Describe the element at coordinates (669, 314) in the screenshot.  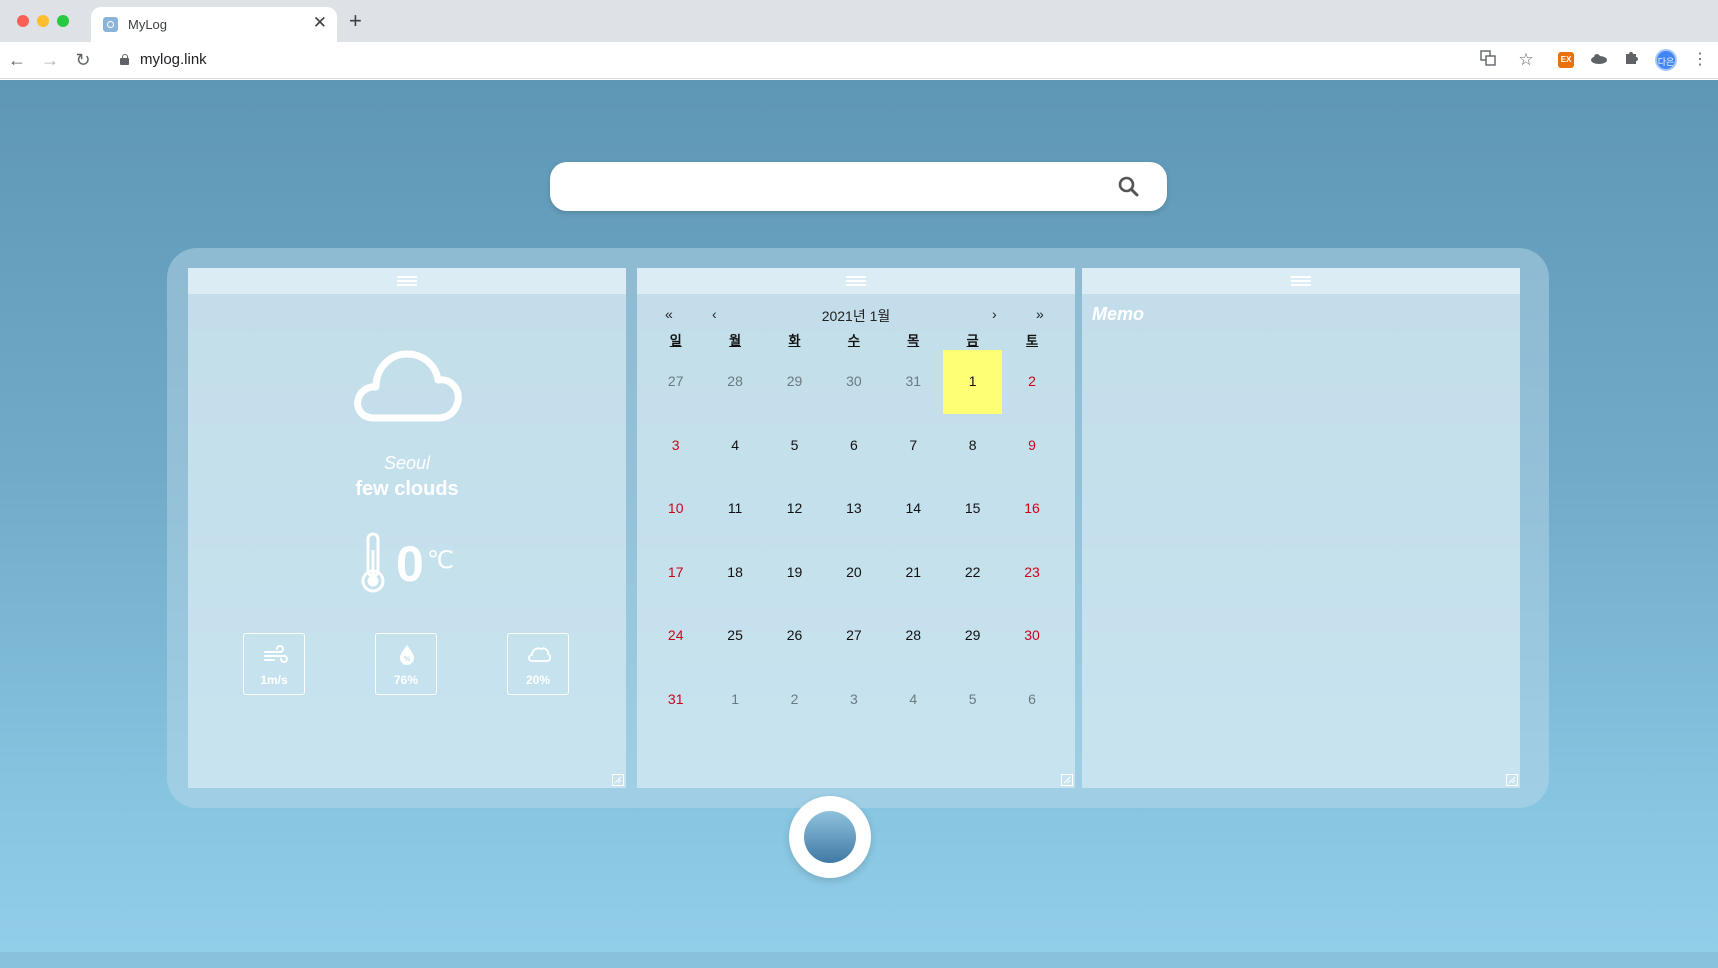
I see `prev-year-button: «` at that location.